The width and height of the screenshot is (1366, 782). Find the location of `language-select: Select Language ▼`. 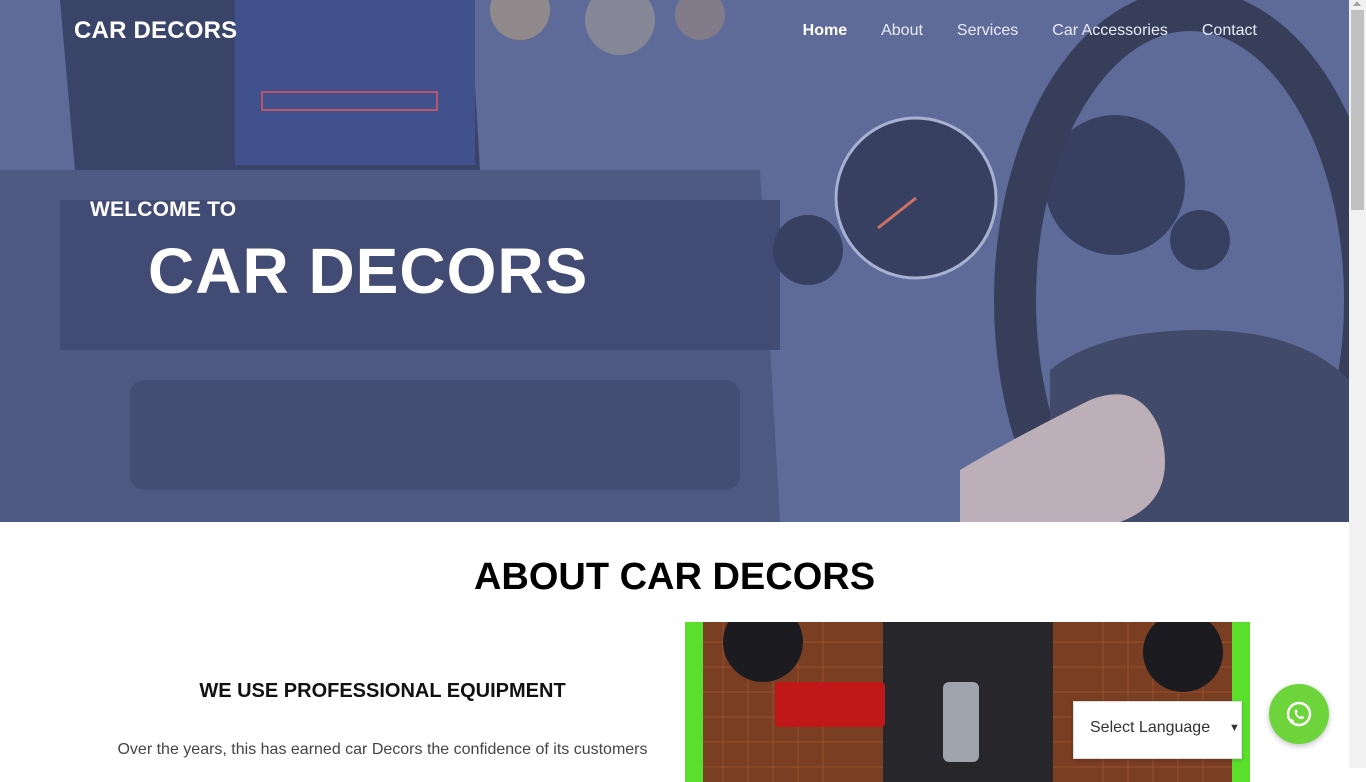

language-select: Select Language ▼ is located at coordinates (1157, 730).